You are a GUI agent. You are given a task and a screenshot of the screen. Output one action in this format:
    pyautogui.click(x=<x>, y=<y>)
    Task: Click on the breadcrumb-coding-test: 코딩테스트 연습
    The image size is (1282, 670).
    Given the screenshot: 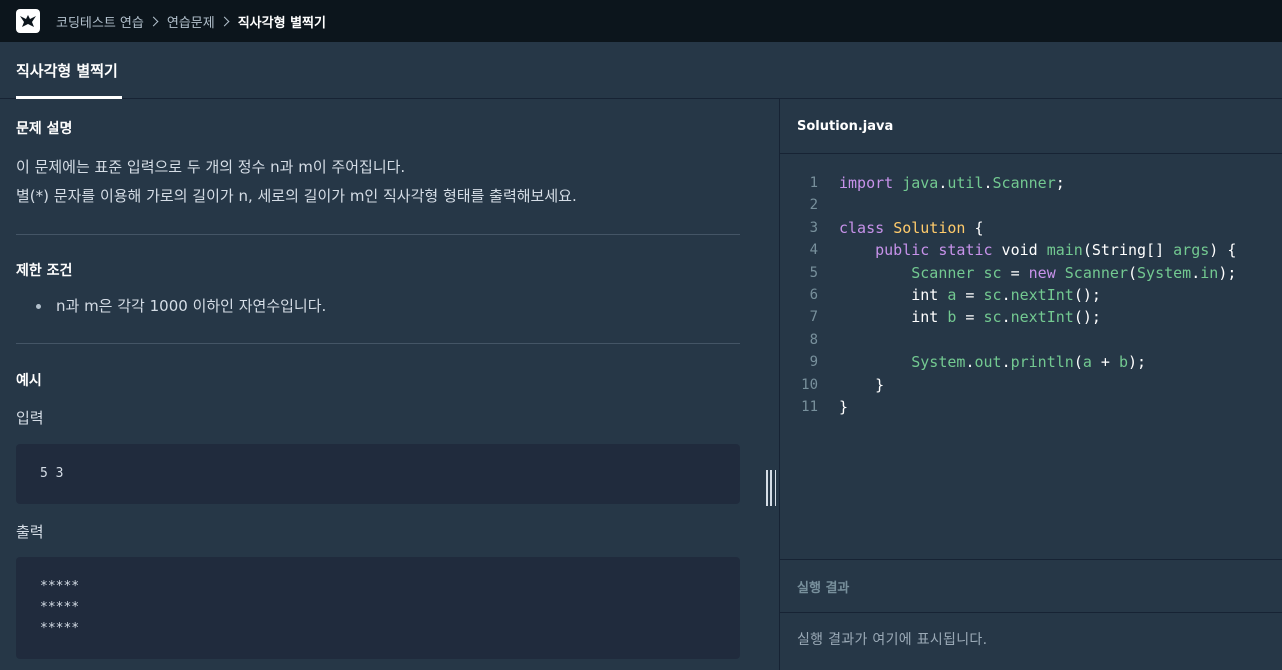 What is the action you would take?
    pyautogui.click(x=100, y=21)
    